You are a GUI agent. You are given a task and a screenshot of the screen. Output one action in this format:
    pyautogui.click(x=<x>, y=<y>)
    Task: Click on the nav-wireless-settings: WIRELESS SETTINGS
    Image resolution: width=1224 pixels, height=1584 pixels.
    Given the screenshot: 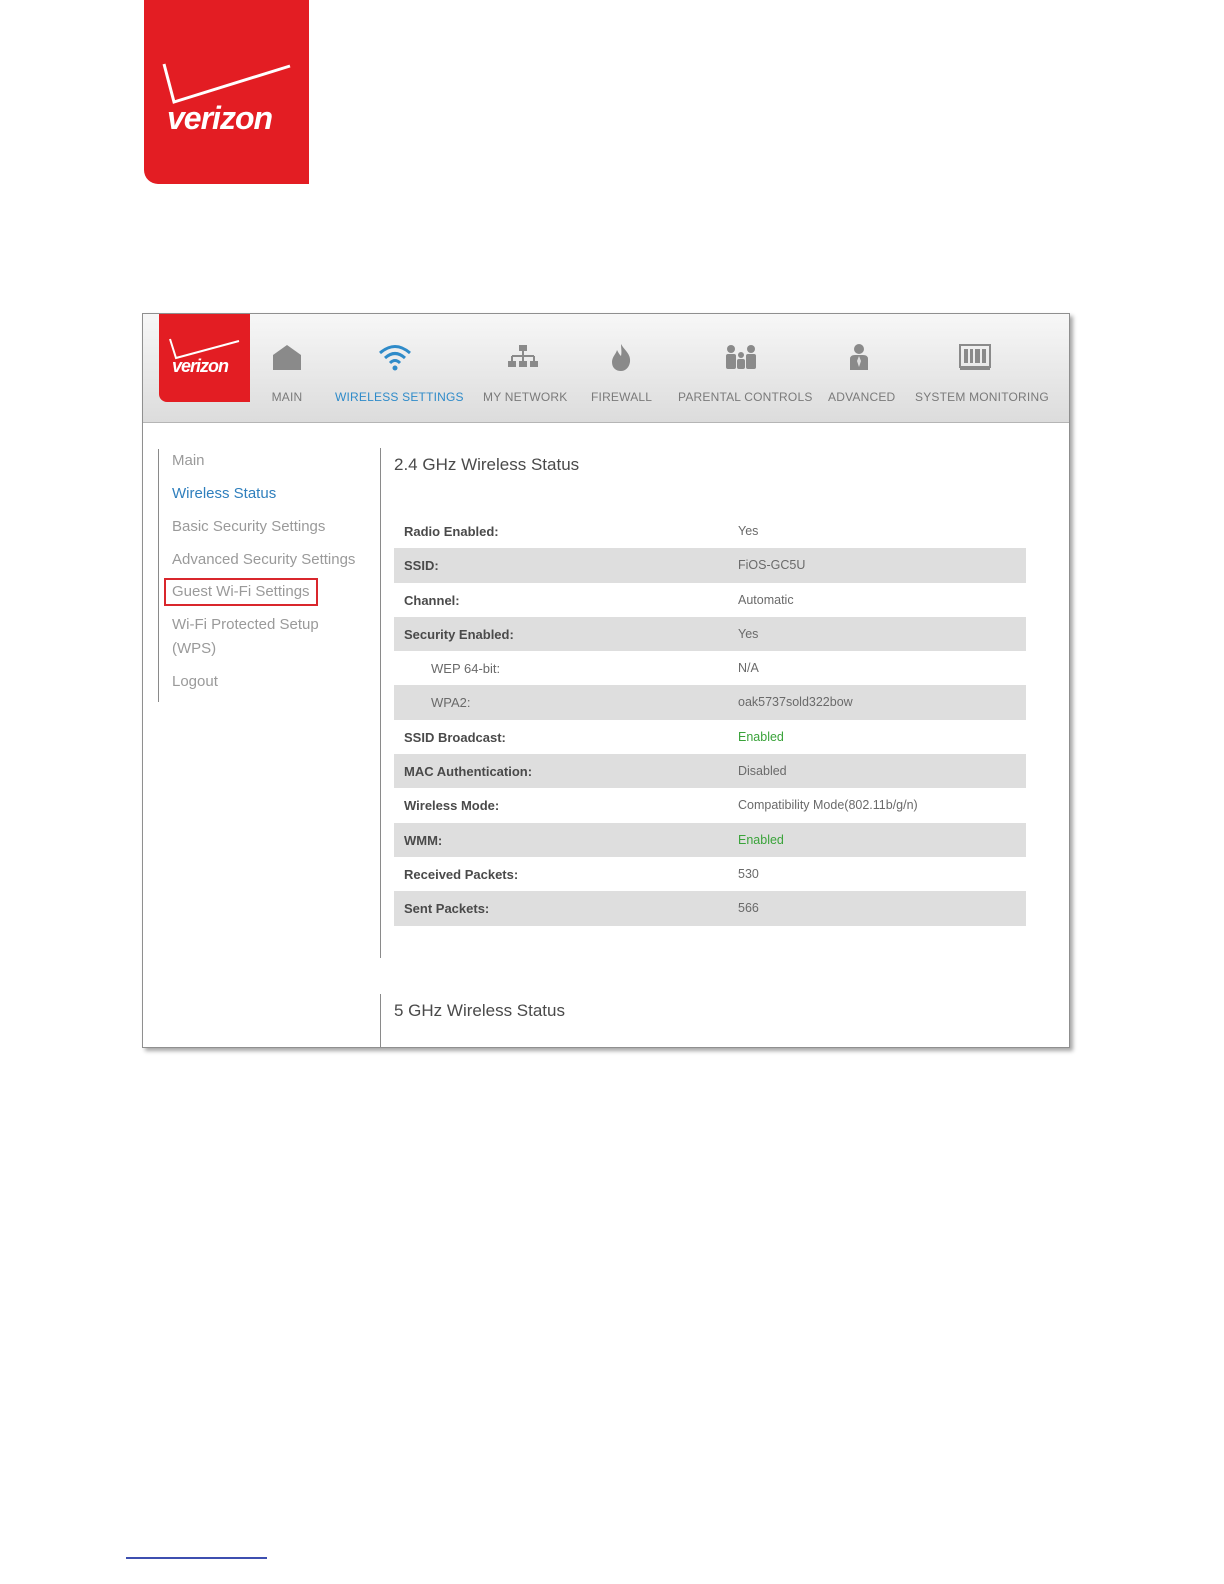 What is the action you would take?
    pyautogui.click(x=399, y=375)
    